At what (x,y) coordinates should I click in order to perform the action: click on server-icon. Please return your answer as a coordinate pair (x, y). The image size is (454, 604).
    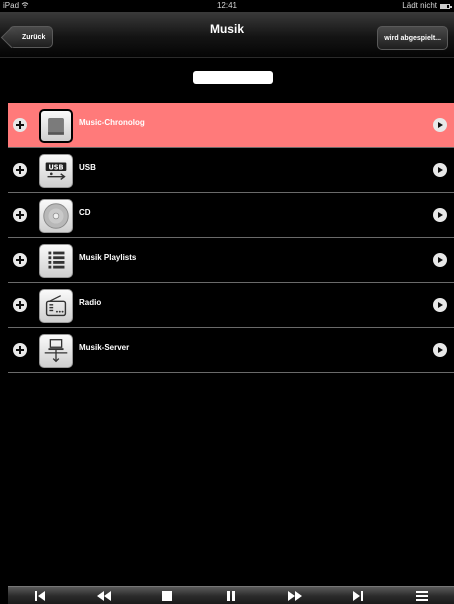
    Looking at the image, I should click on (56, 351).